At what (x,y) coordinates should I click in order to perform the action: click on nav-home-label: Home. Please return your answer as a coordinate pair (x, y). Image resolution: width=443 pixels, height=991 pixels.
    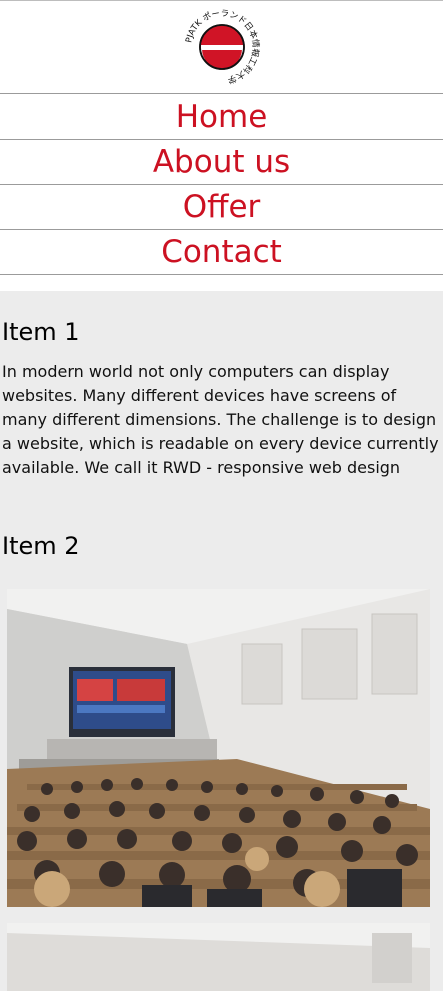
    Looking at the image, I should click on (221, 116).